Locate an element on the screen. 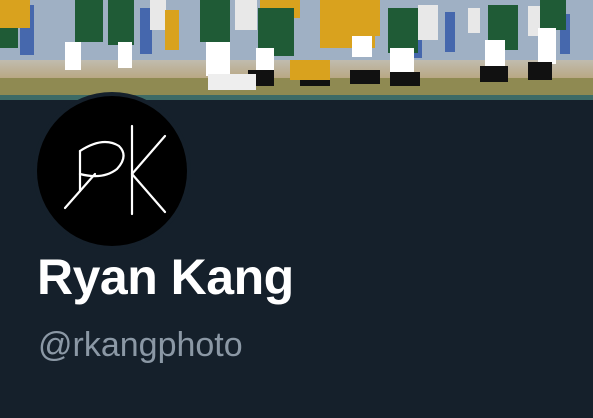  rk-monogram-logo is located at coordinates (115, 170).